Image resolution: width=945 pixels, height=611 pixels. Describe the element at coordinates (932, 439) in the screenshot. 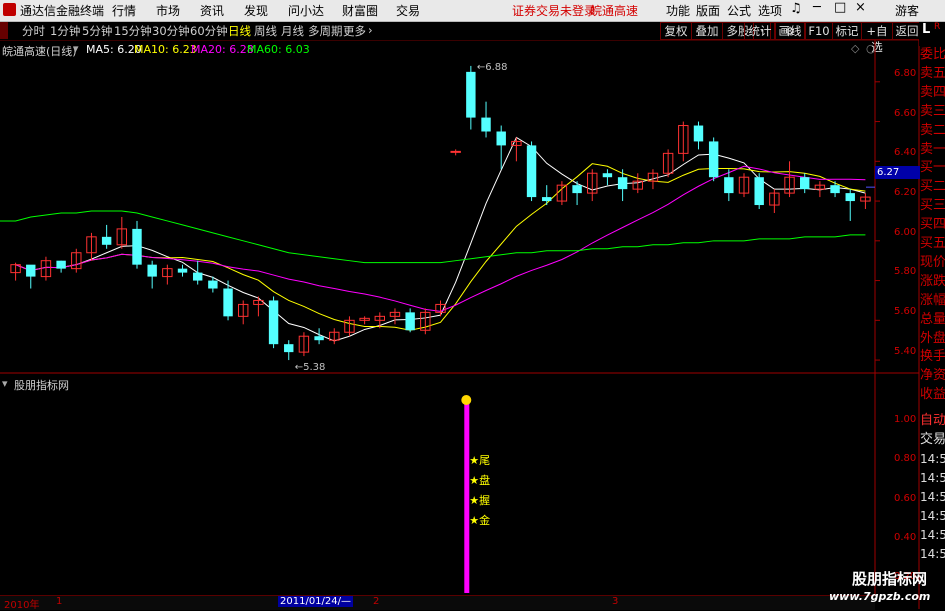

I see `trade-label: 交易` at that location.